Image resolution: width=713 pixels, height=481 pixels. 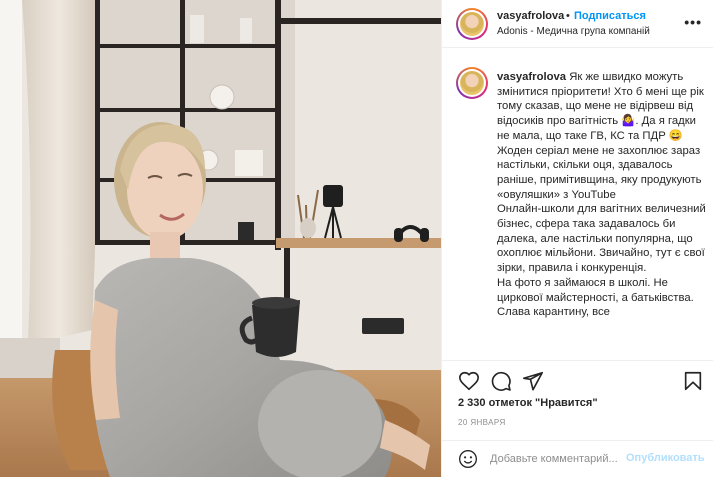 I want to click on publish-button: Опубликовать, so click(x=665, y=458).